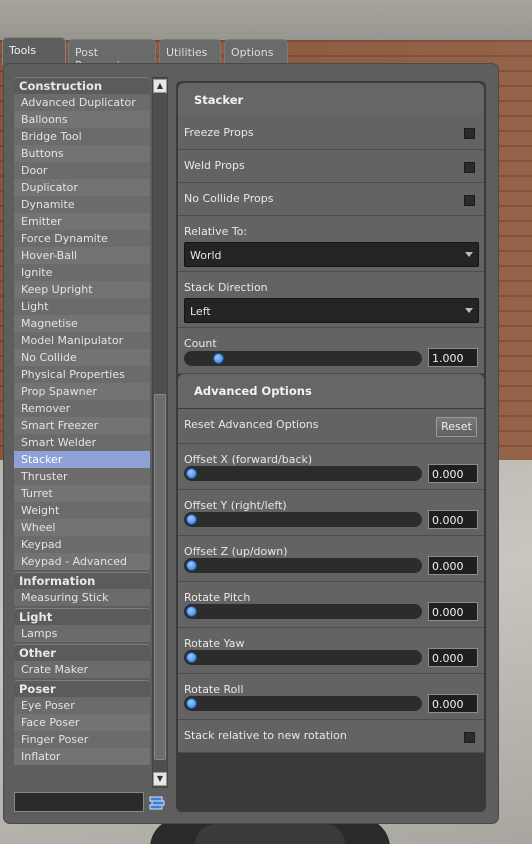 This screenshot has height=844, width=532. What do you see at coordinates (82, 688) in the screenshot?
I see `category-header: Poser` at bounding box center [82, 688].